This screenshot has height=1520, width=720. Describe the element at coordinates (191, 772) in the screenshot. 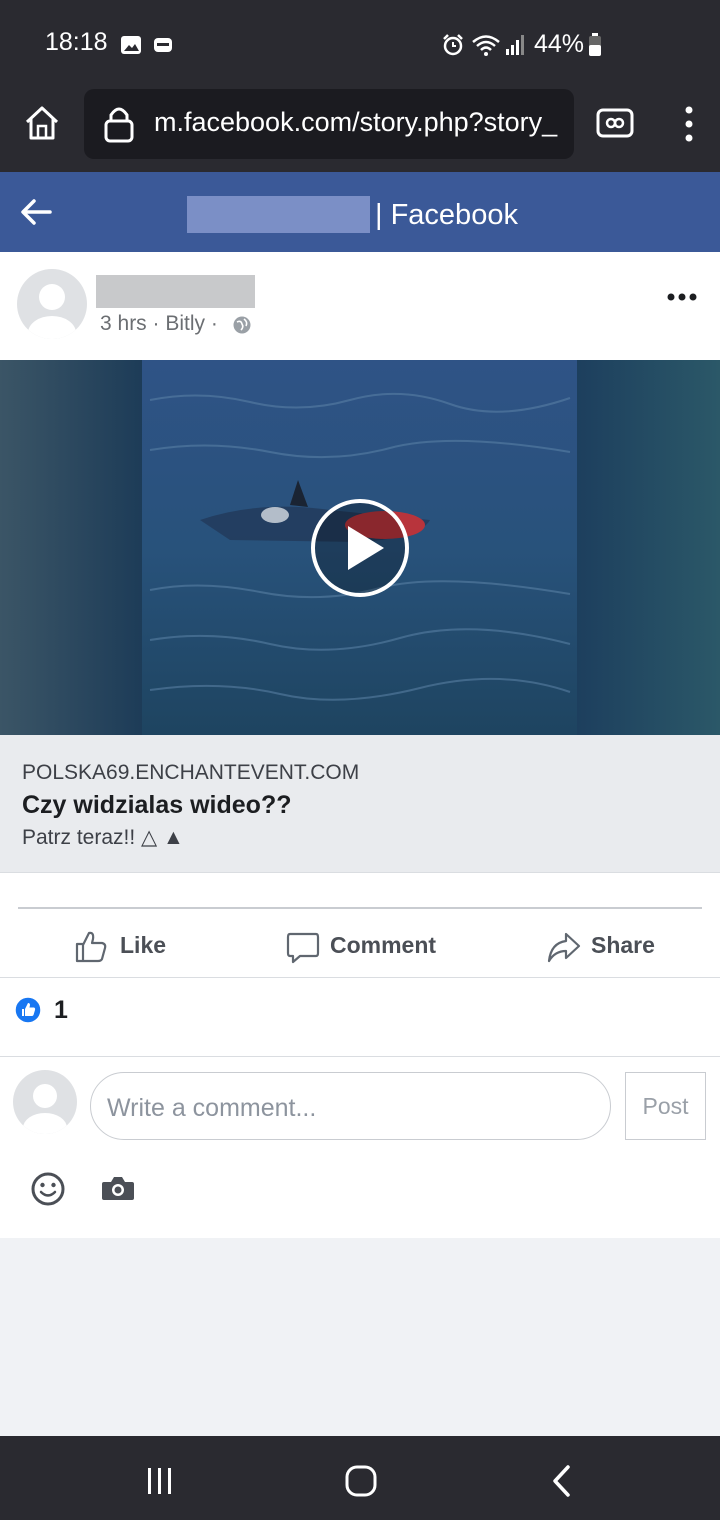

I see `link-domain: POLSKA69.ENCHANTEVENT.COM` at that location.